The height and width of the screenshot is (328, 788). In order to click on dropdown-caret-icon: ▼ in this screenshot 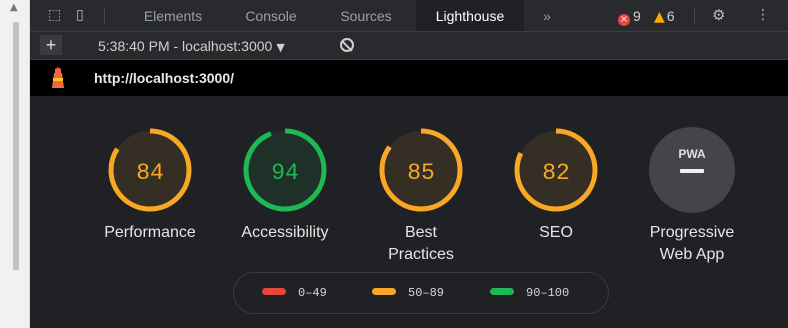, I will do `click(280, 47)`.